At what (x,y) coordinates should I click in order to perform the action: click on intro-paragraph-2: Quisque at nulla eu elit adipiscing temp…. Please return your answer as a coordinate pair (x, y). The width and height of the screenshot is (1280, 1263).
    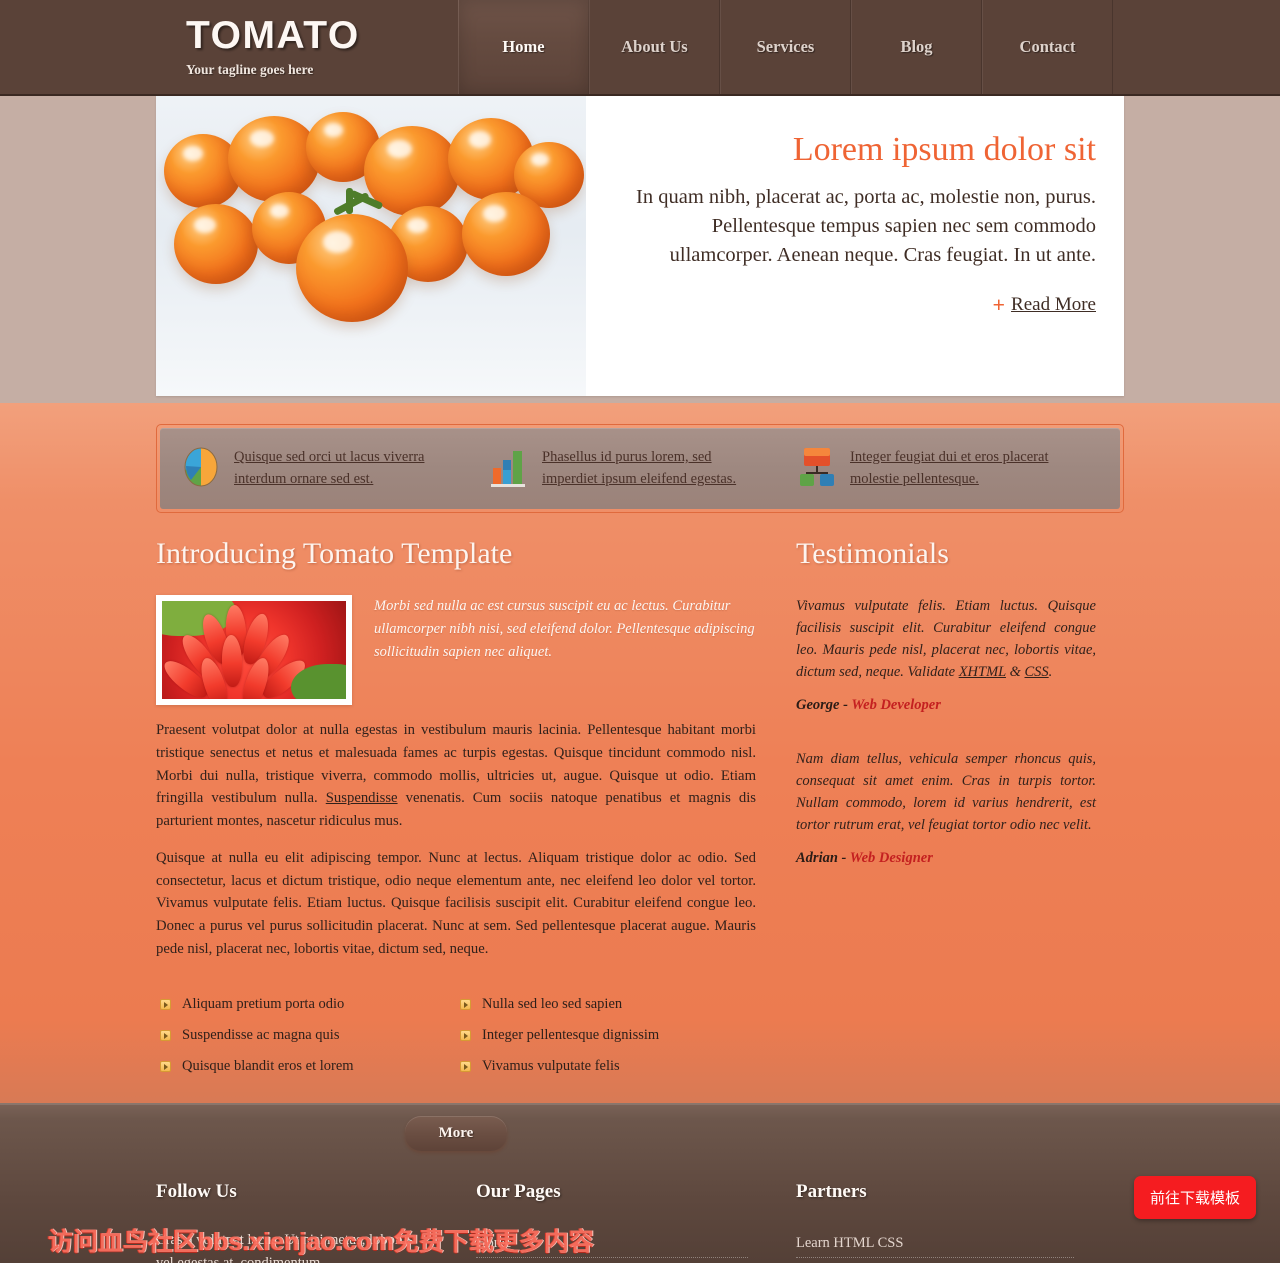
    Looking at the image, I should click on (456, 903).